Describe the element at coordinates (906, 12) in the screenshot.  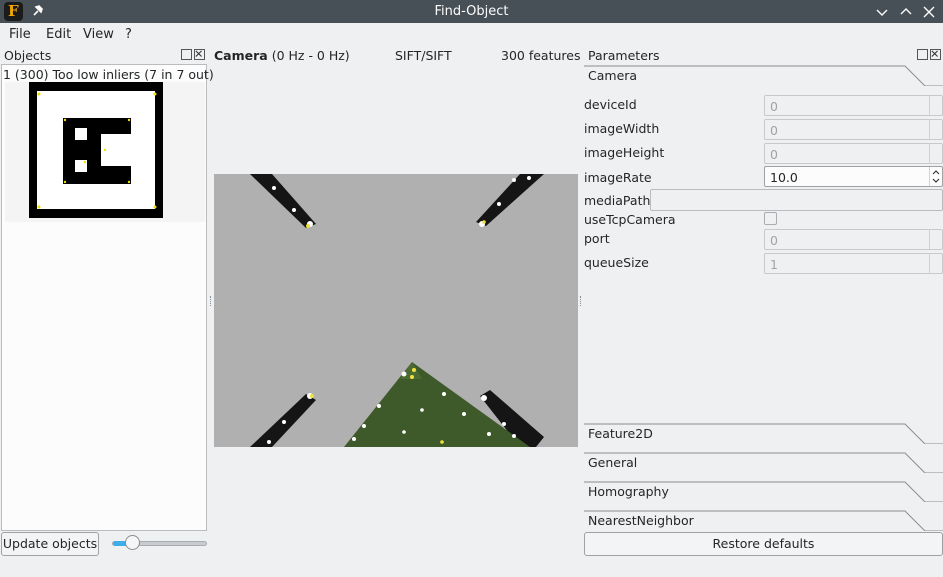
I see `maximize-icon` at that location.